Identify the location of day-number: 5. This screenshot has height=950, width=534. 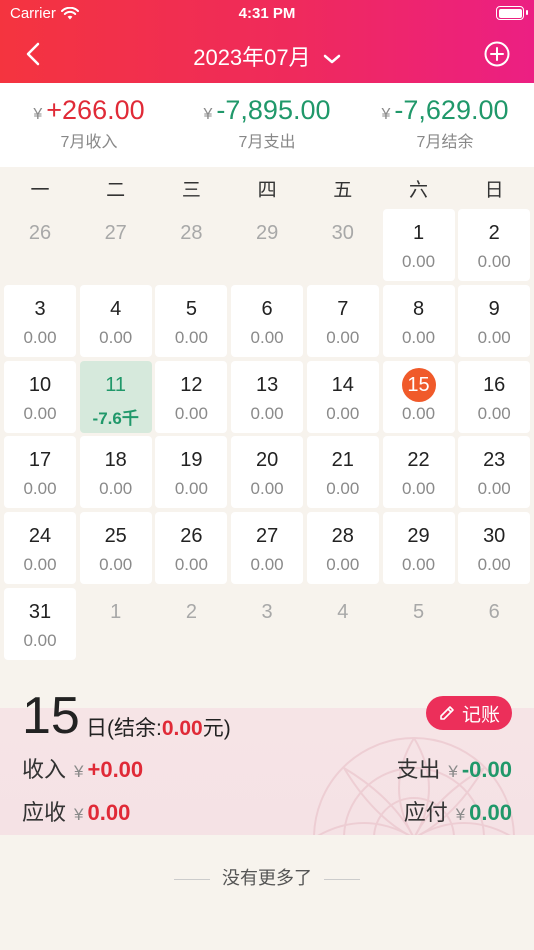
(418, 612).